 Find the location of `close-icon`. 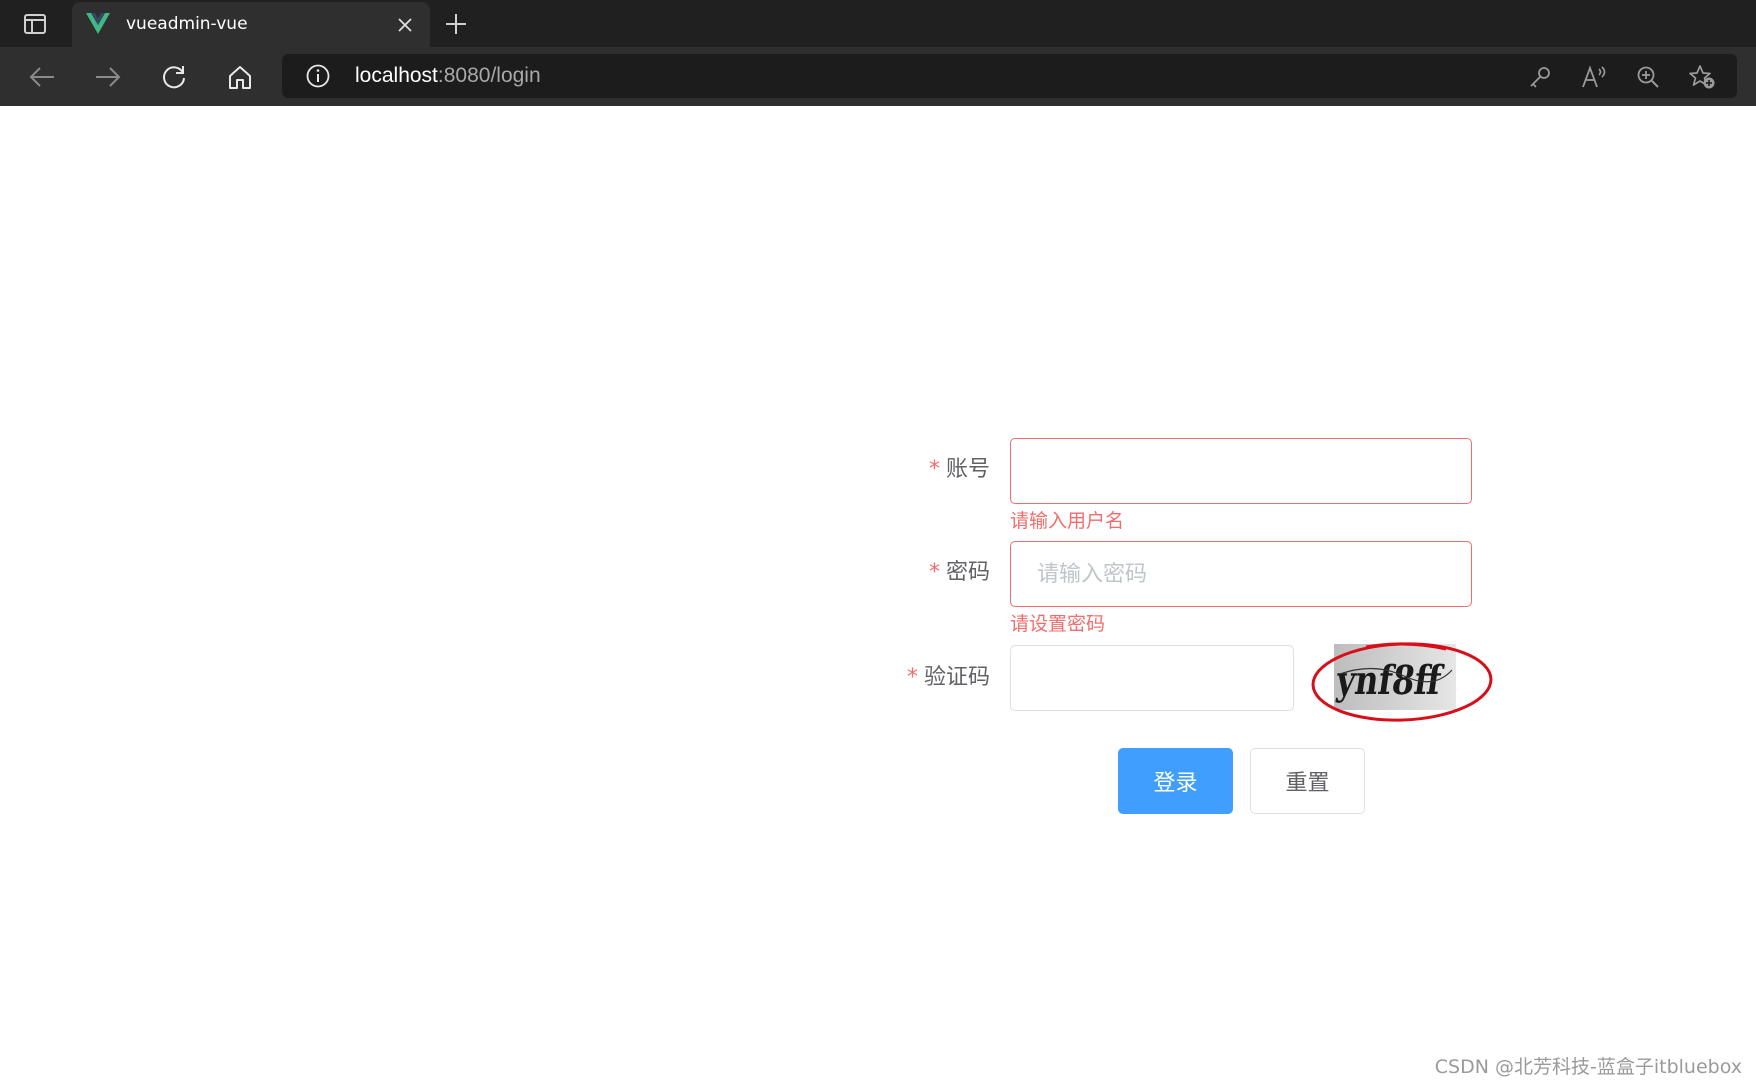

close-icon is located at coordinates (405, 25).